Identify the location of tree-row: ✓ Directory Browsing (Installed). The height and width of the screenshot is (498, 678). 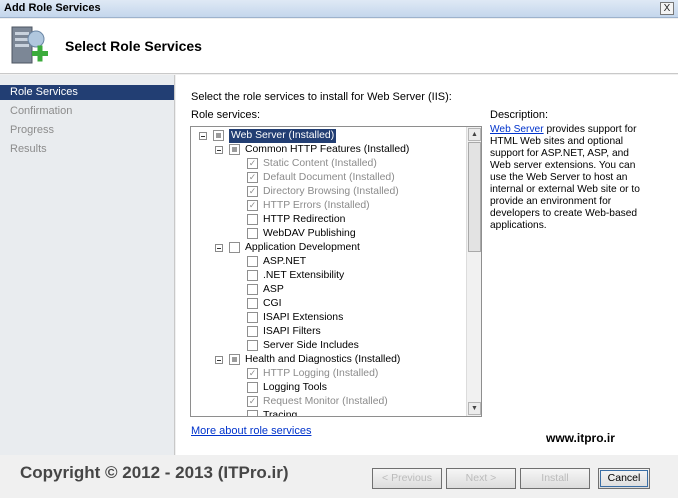
(326, 192).